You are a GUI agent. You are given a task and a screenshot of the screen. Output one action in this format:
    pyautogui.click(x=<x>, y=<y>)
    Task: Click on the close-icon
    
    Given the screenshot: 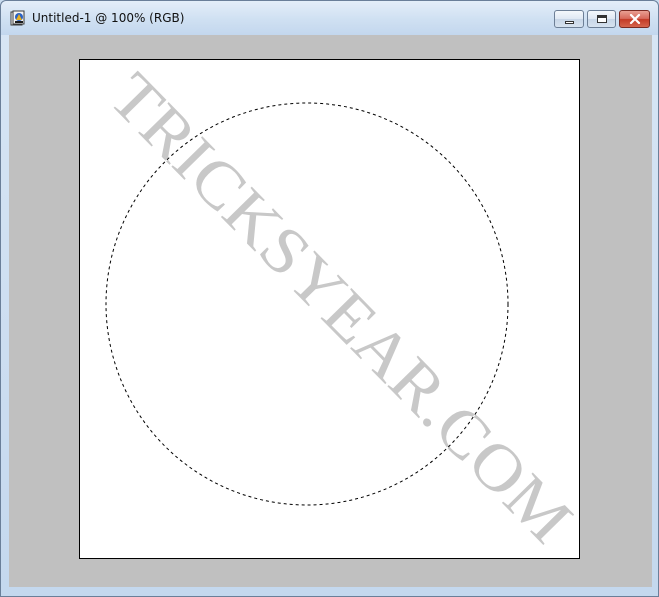 What is the action you would take?
    pyautogui.click(x=635, y=19)
    